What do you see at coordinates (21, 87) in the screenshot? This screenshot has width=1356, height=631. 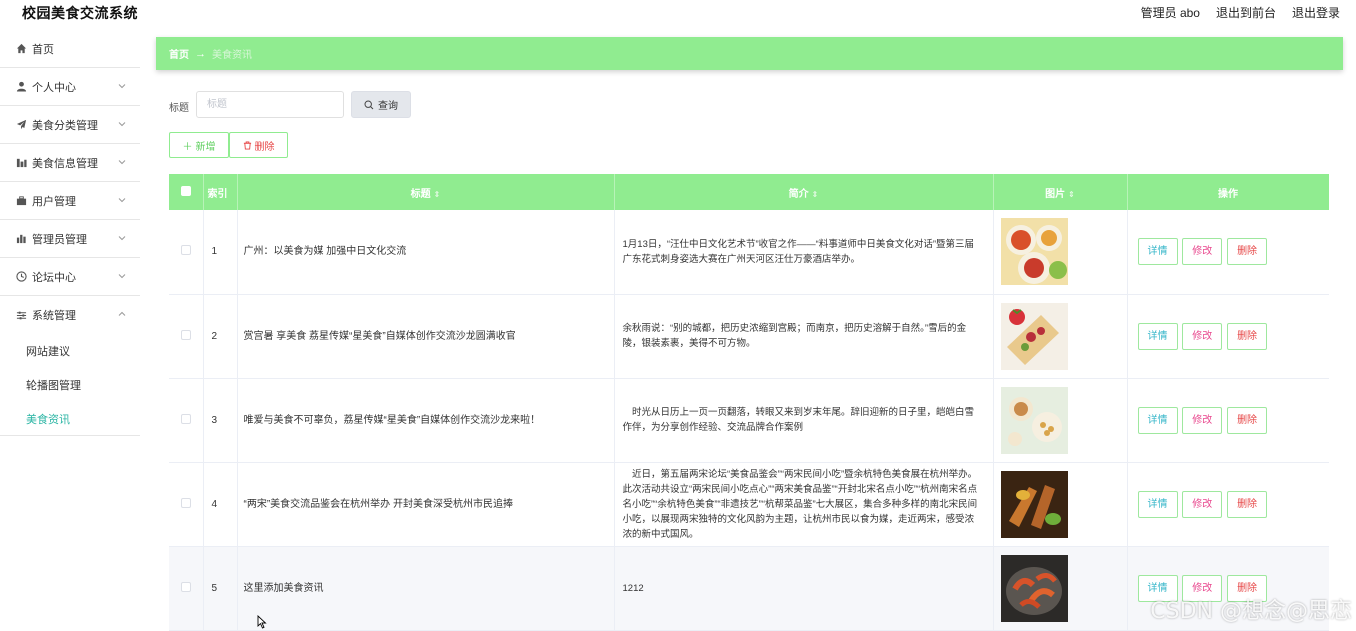 I see `user-icon` at bounding box center [21, 87].